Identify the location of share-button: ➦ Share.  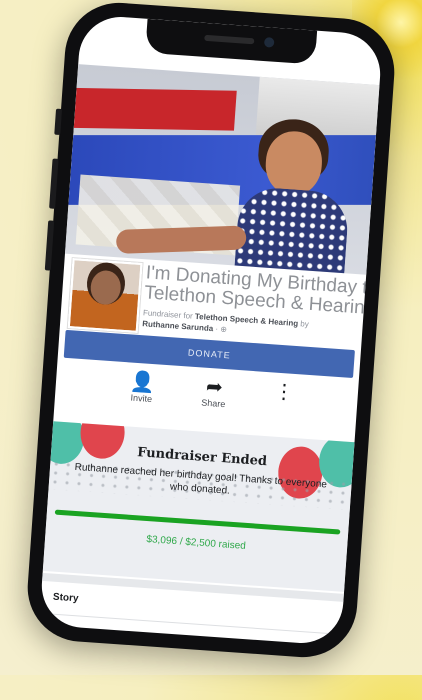
(214, 392).